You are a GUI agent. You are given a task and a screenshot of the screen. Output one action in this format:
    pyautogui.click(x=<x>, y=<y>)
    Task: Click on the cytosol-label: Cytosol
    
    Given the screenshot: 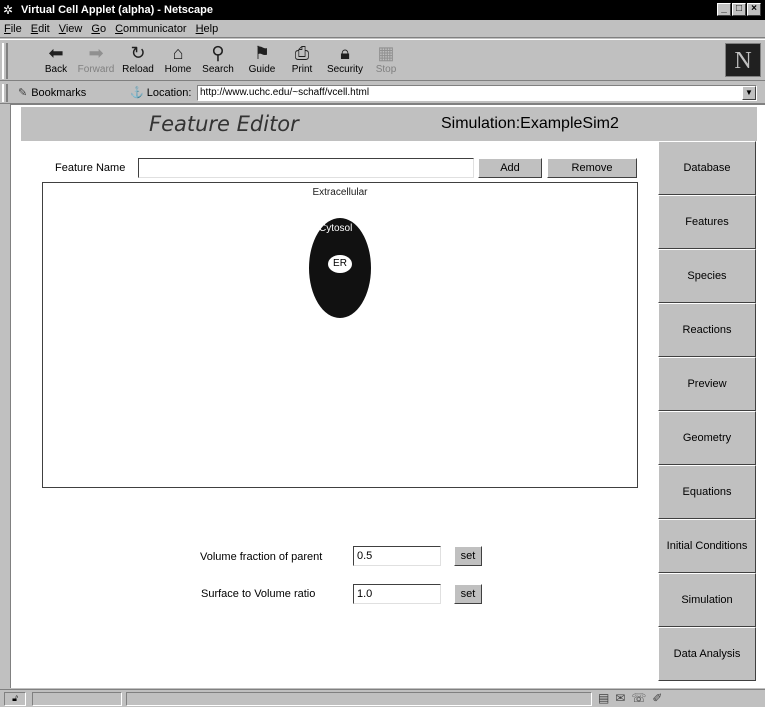 What is the action you would take?
    pyautogui.click(x=336, y=228)
    